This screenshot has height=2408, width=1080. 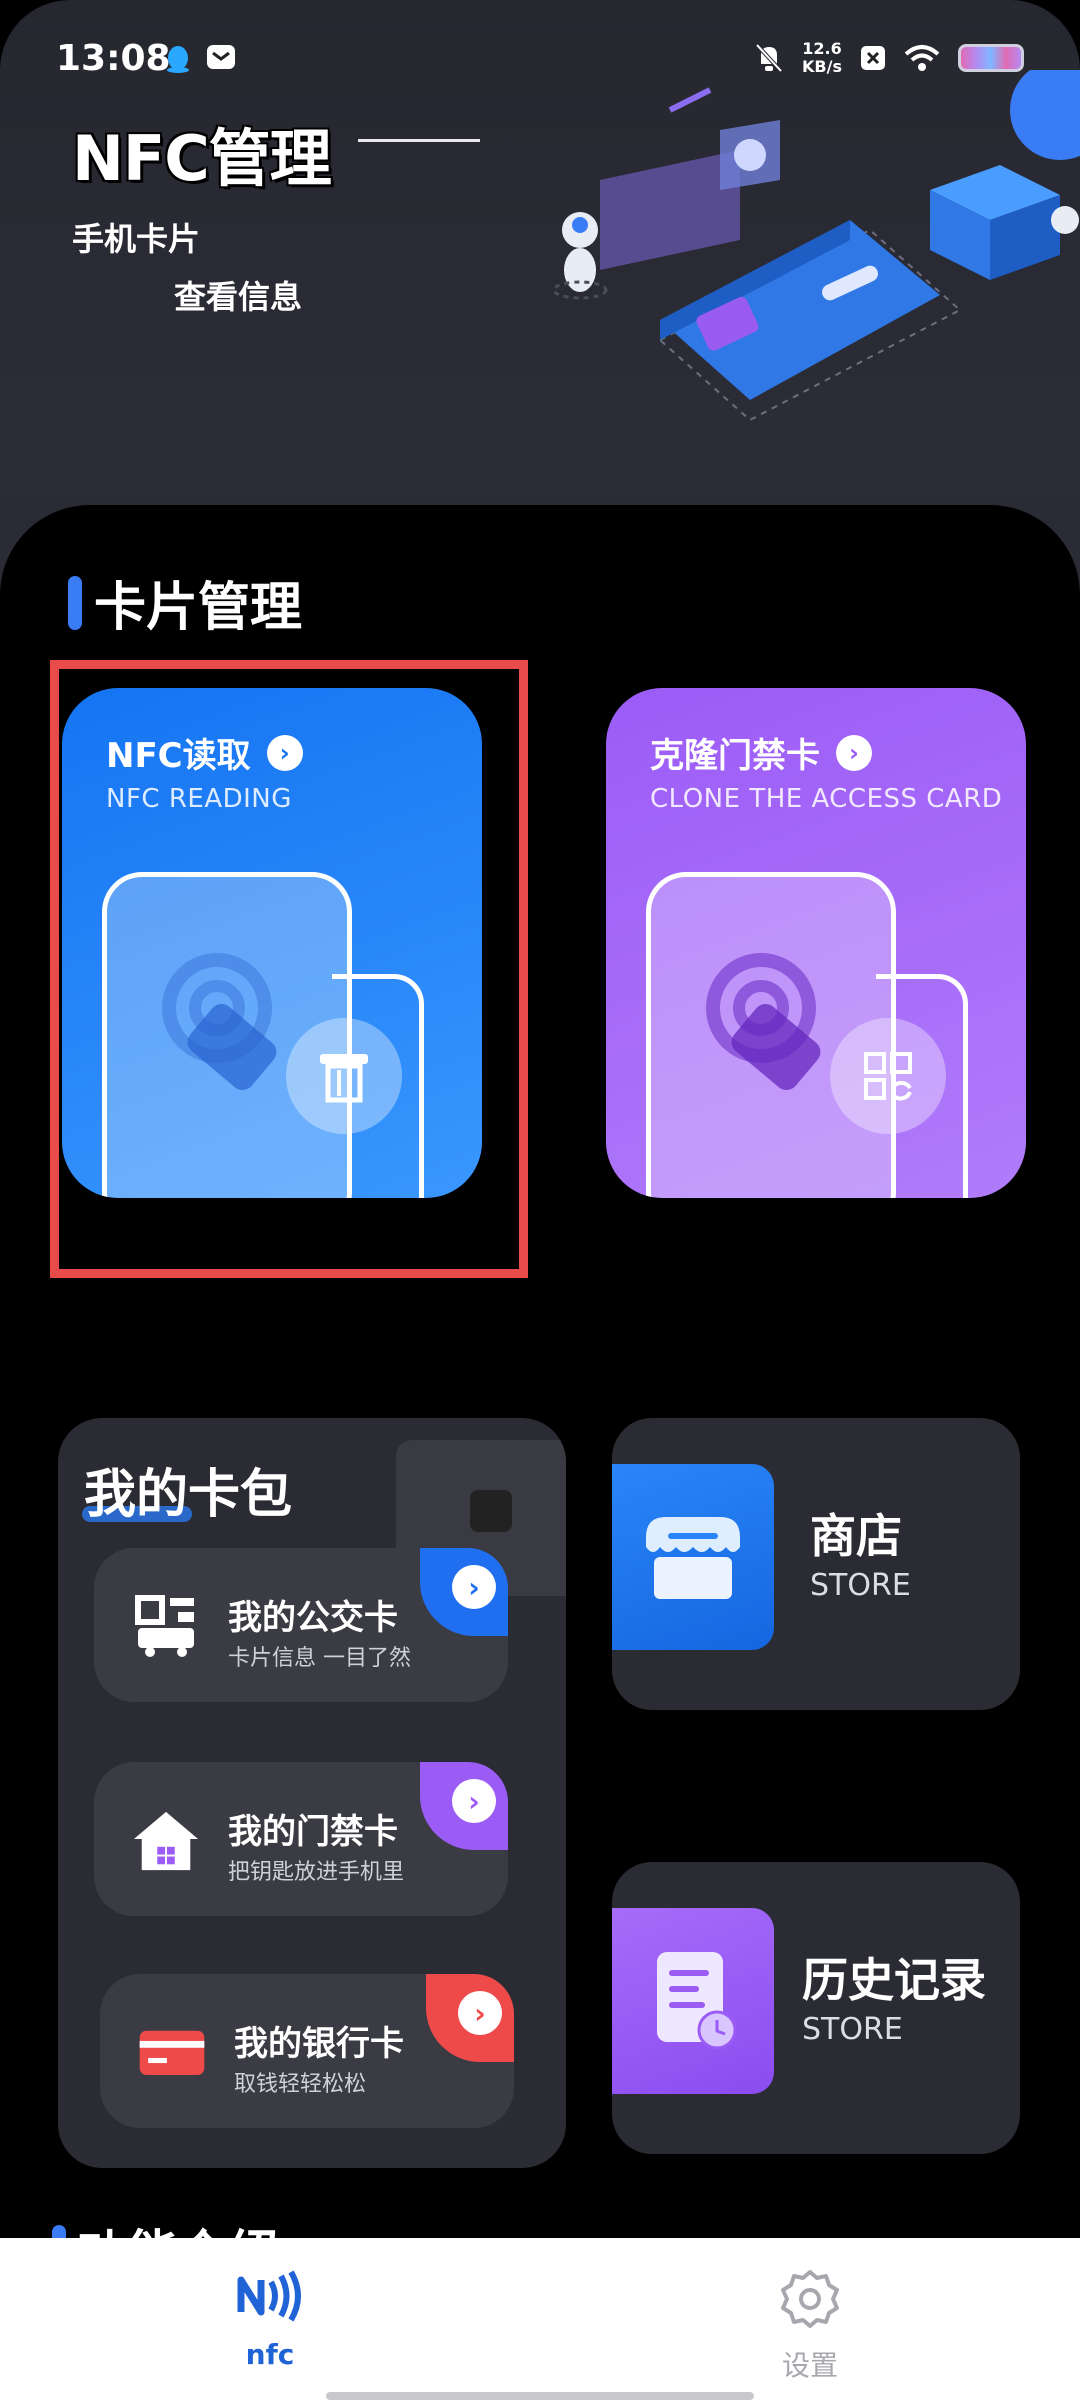 What do you see at coordinates (822, 48) in the screenshot?
I see `network-speed-value: 12.6` at bounding box center [822, 48].